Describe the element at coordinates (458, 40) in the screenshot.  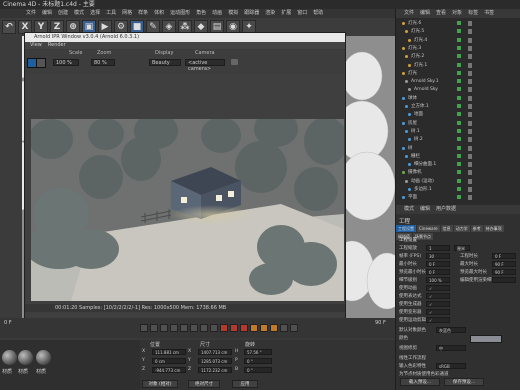
I see `object-list-row: 灯光.4` at that location.